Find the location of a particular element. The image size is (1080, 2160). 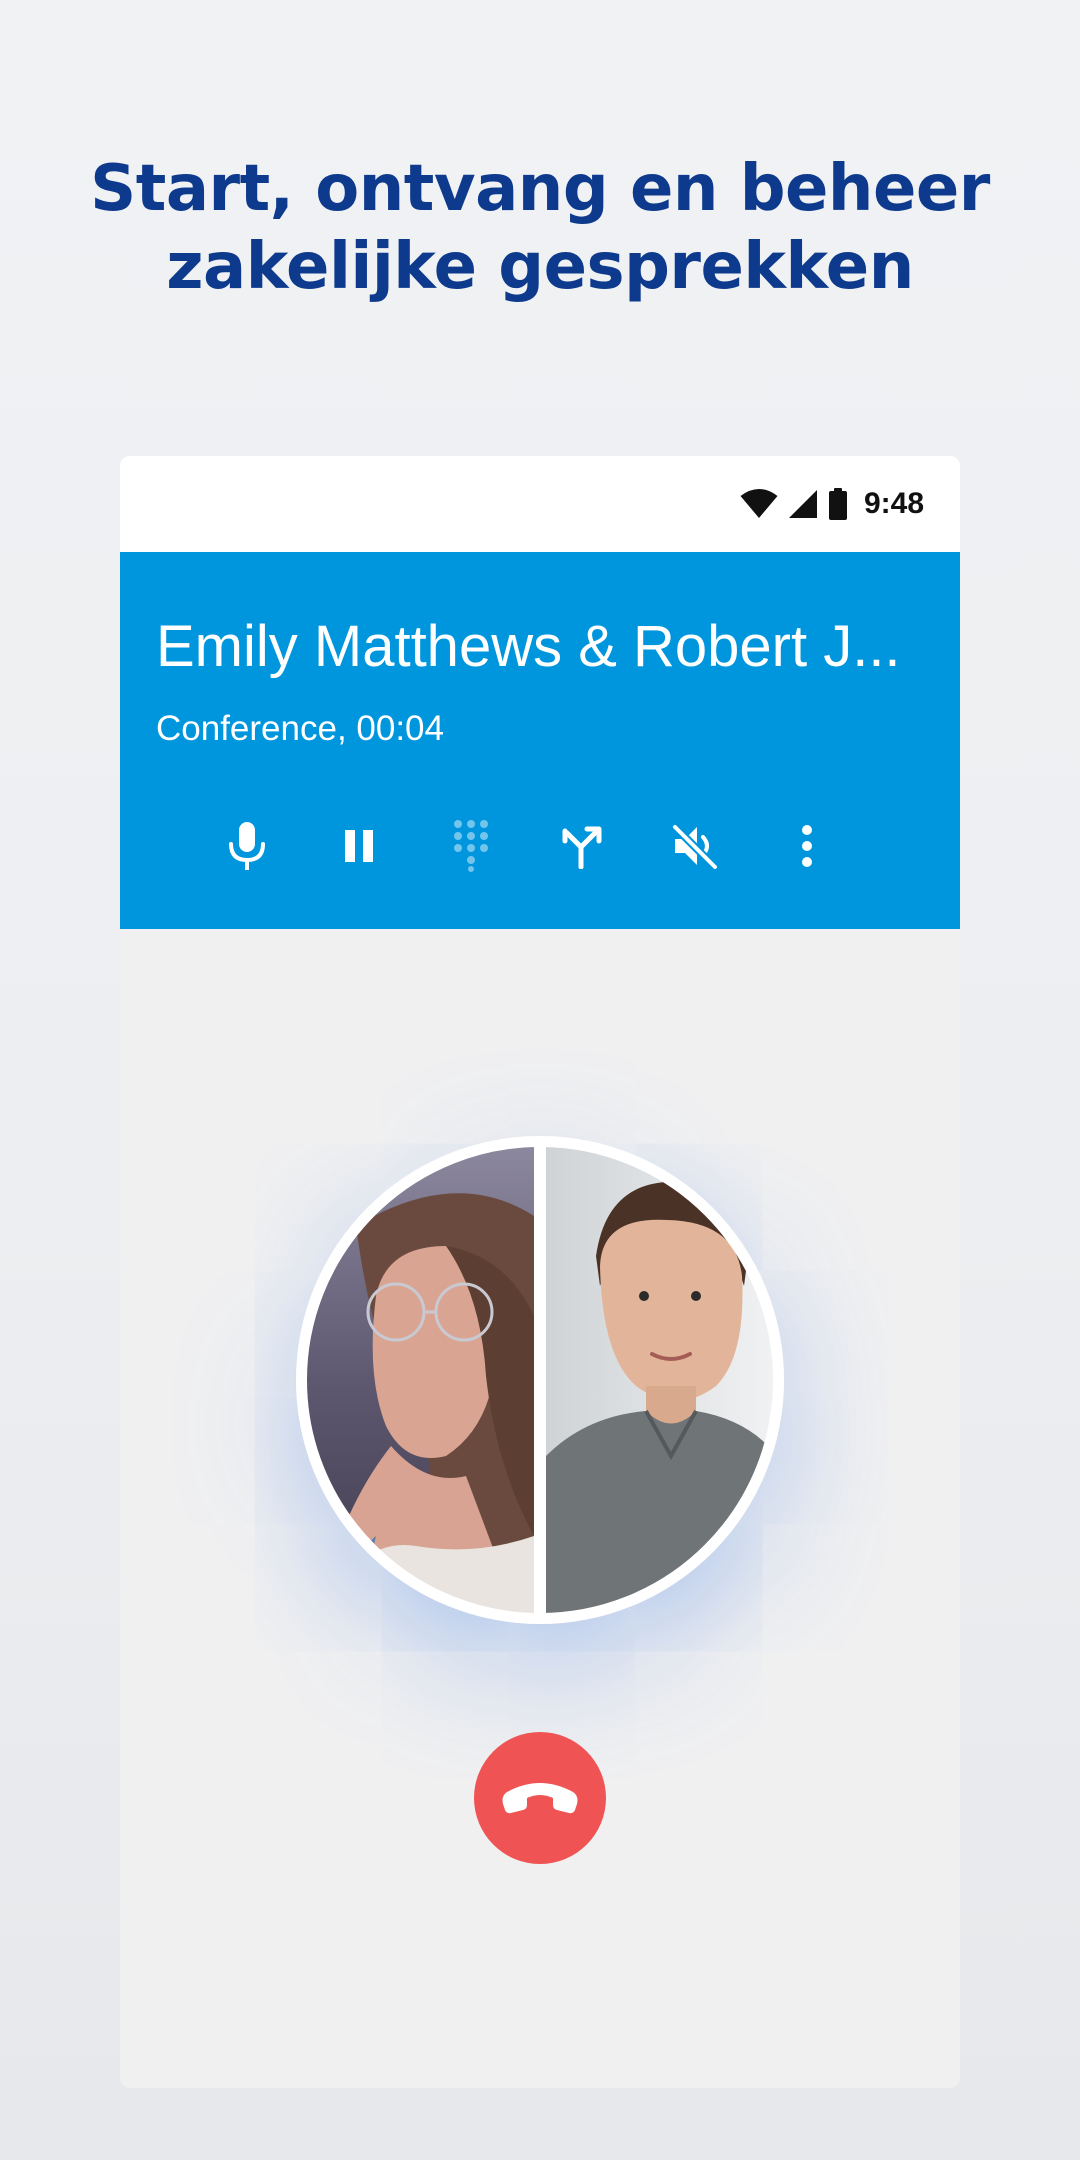

call-controls is located at coordinates (527, 846).